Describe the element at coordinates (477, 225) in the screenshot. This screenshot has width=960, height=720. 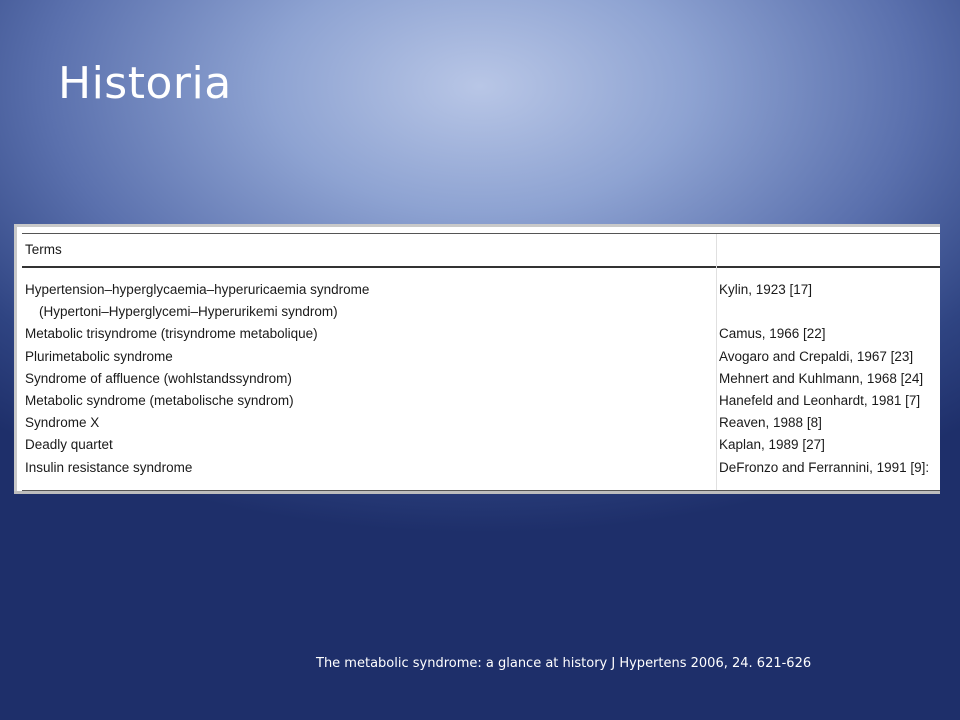
I see `table-frame-top` at that location.